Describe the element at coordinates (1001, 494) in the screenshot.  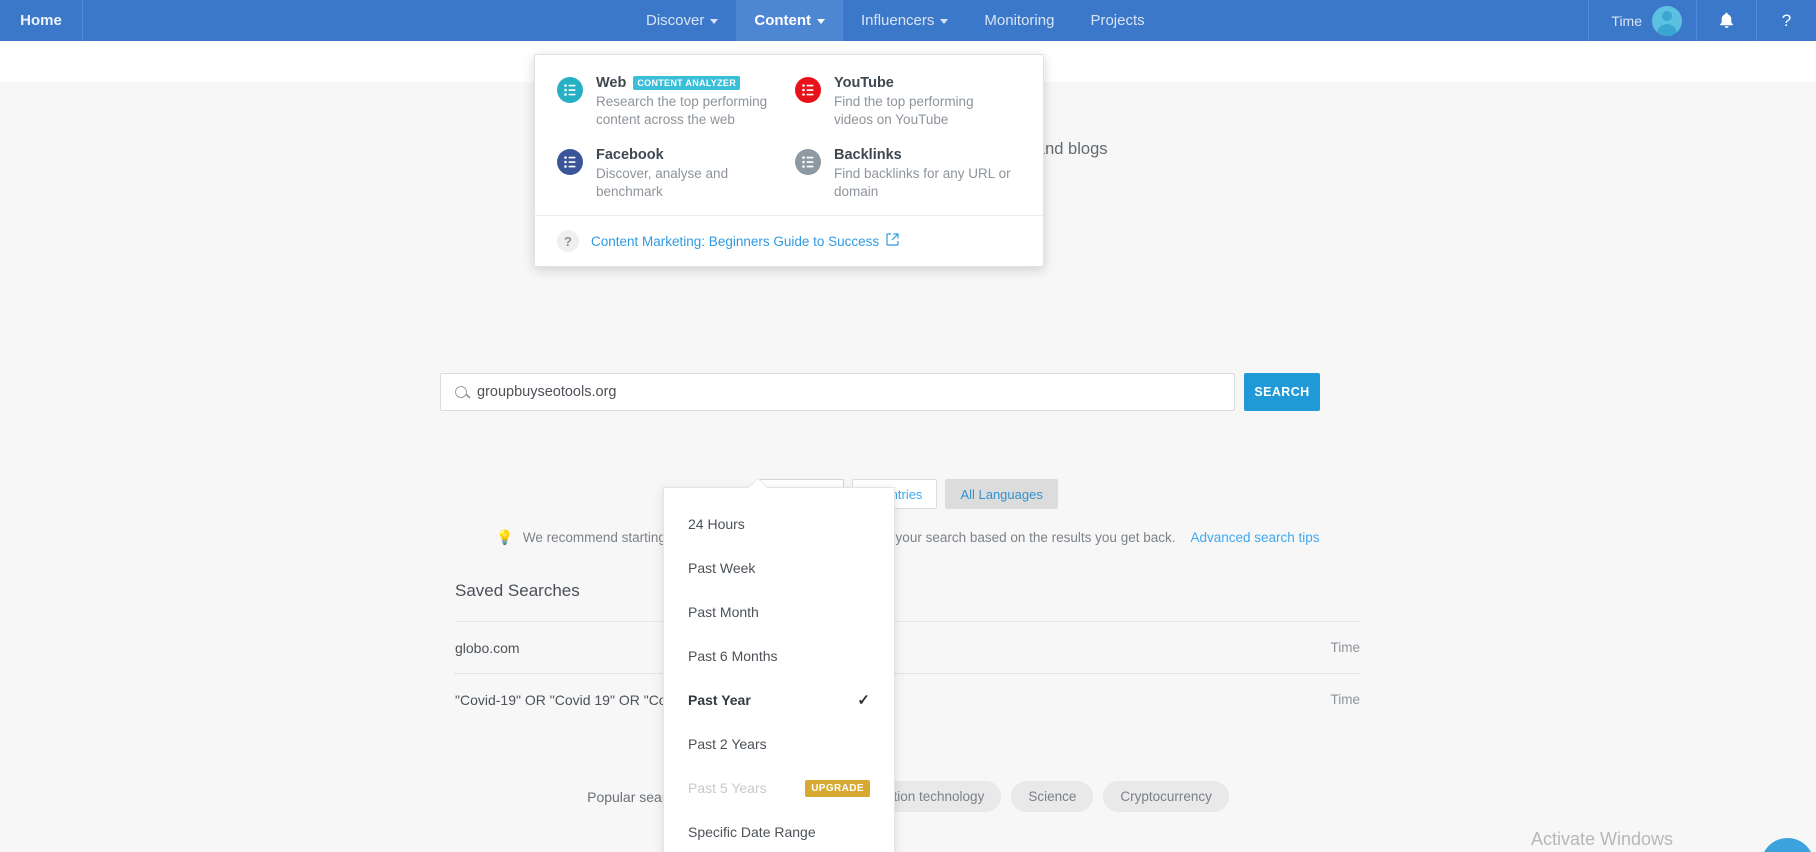
I see `filter-button-all-languages: All Languages` at that location.